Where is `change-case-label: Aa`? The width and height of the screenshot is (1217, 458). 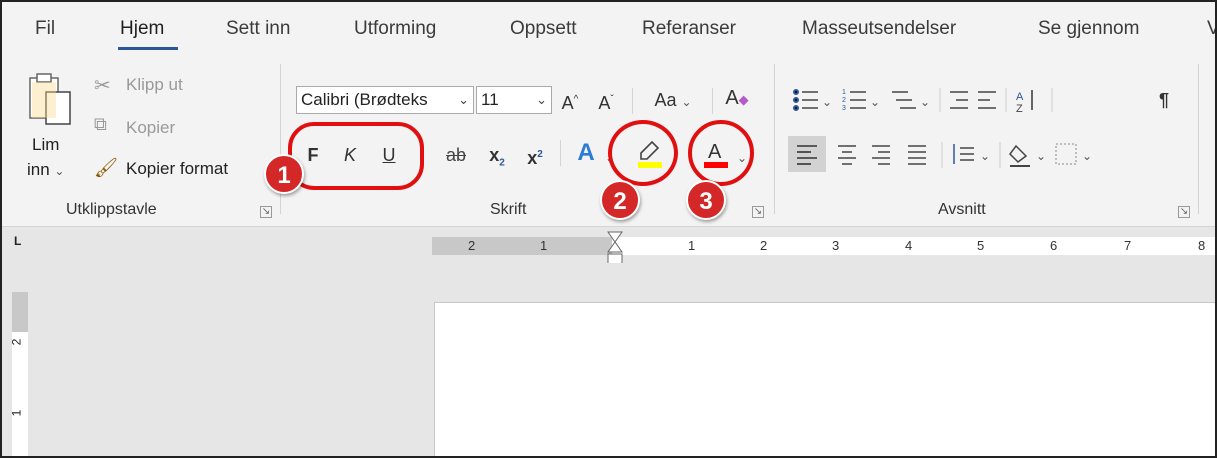 change-case-label: Aa is located at coordinates (665, 100).